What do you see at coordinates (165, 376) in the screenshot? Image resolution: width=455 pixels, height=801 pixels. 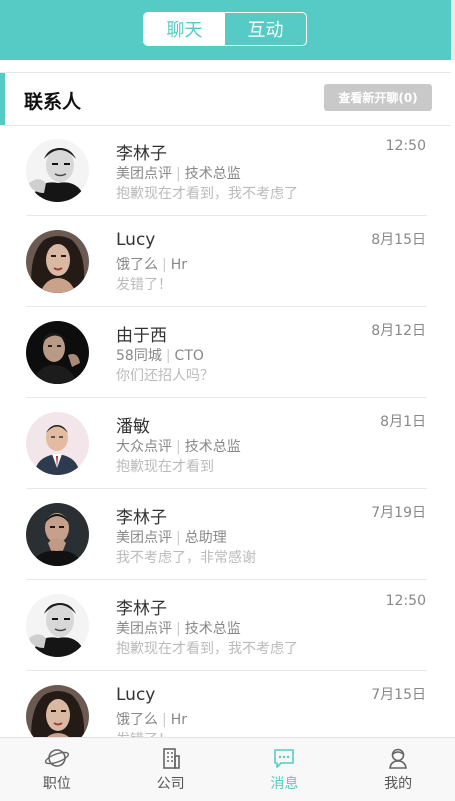 I see `last-message: 你们还招人吗？` at bounding box center [165, 376].